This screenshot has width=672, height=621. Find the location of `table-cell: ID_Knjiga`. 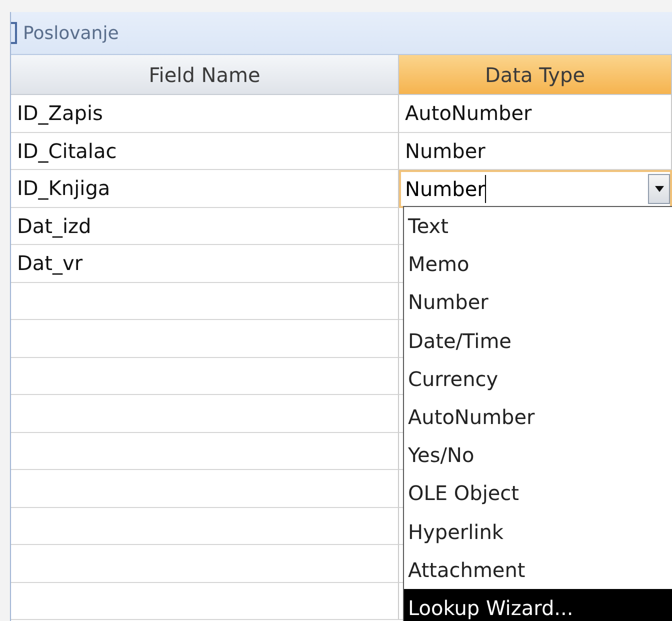

table-cell: ID_Knjiga is located at coordinates (205, 189).